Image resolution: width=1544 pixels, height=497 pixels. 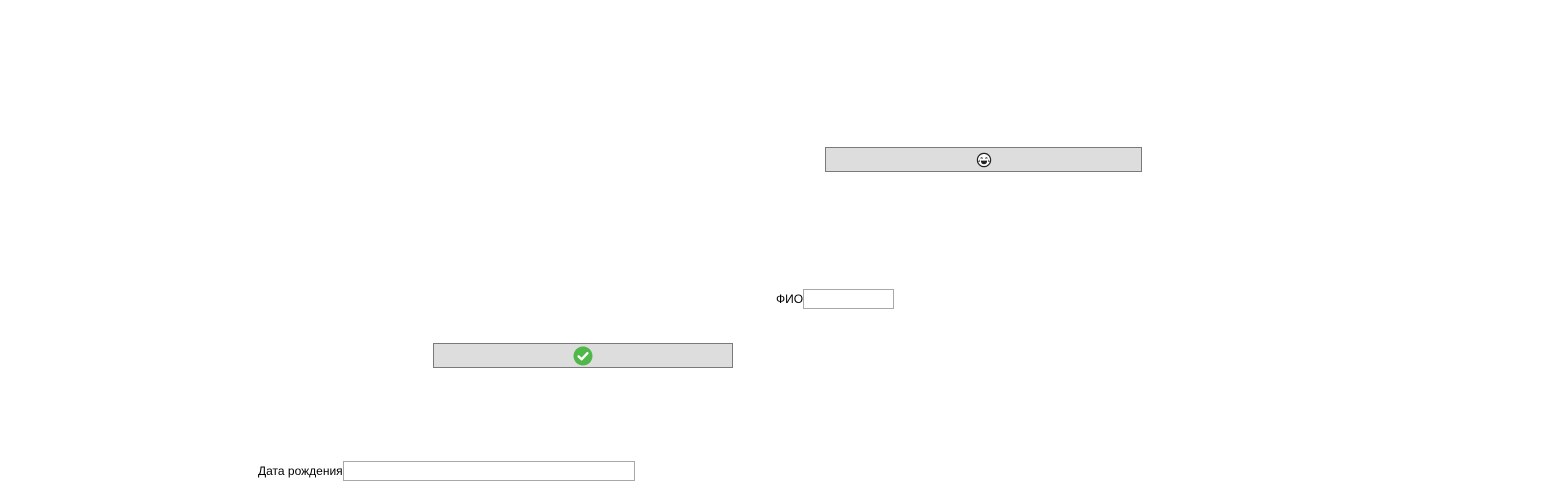 What do you see at coordinates (300, 471) in the screenshot?
I see `birth-date-label: Дата рождения` at bounding box center [300, 471].